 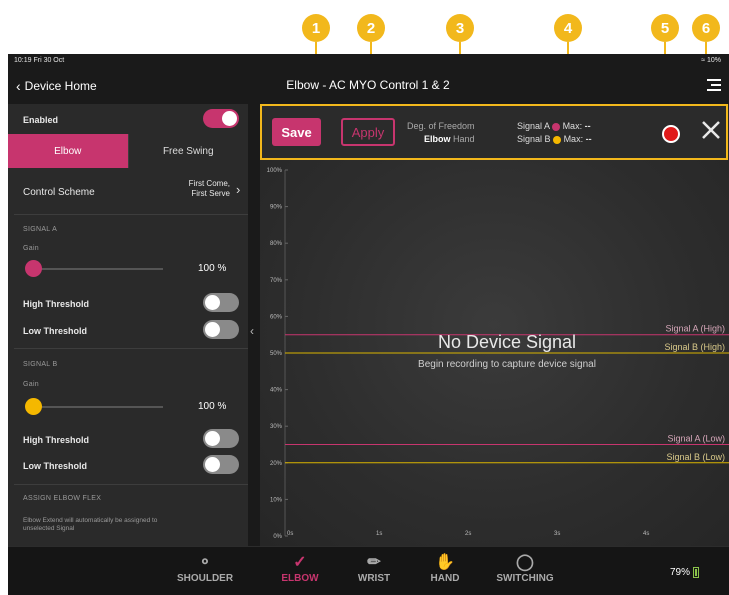 I want to click on battery-indicator: 79%, so click(x=684, y=572).